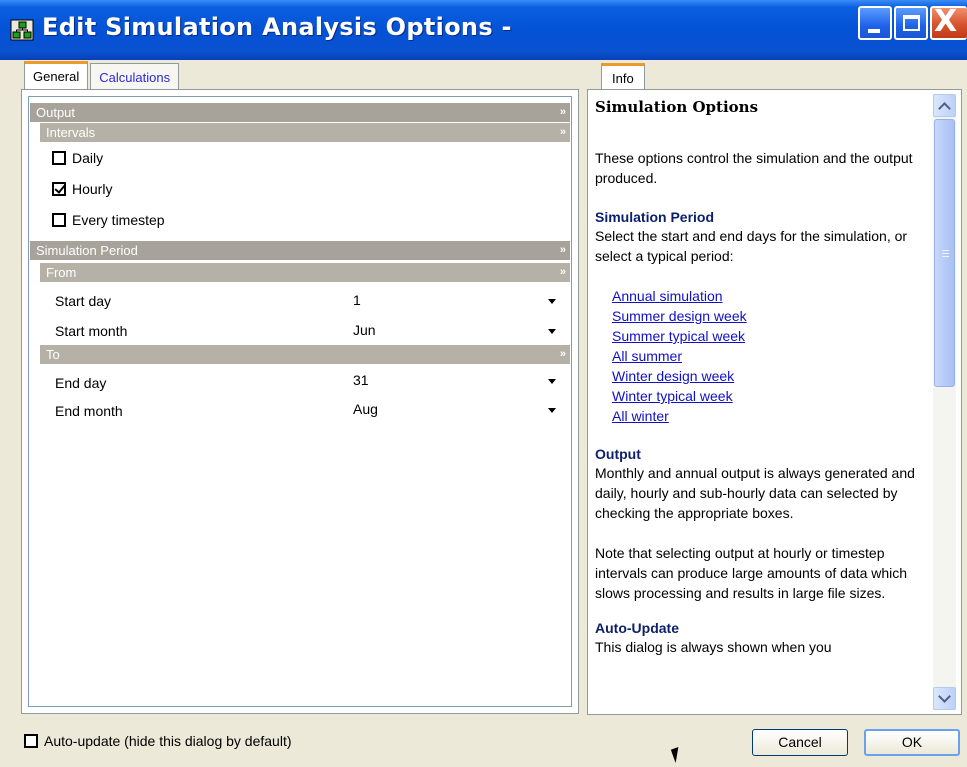 The height and width of the screenshot is (767, 967). What do you see at coordinates (300, 250) in the screenshot?
I see `simulation-period-group-header: Simulation Period »` at bounding box center [300, 250].